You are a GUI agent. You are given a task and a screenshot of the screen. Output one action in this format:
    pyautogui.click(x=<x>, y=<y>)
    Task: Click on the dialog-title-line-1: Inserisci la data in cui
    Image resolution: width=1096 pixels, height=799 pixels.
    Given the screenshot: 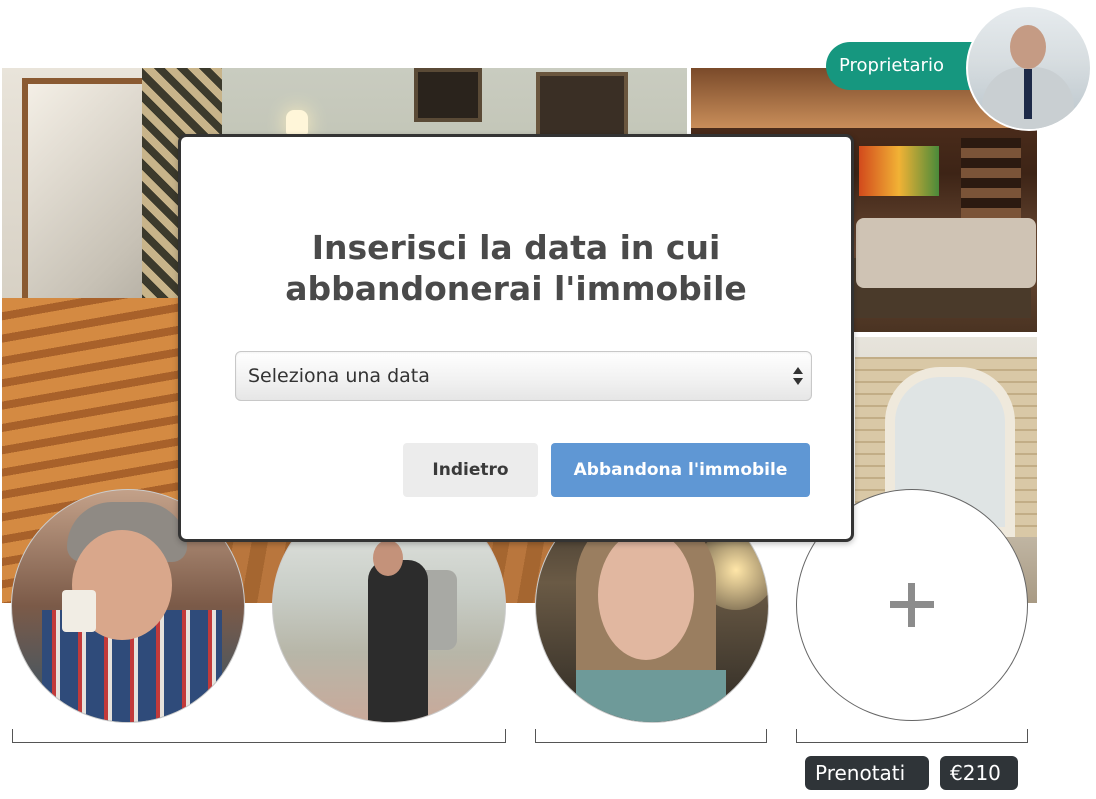 What is the action you would take?
    pyautogui.click(x=516, y=247)
    